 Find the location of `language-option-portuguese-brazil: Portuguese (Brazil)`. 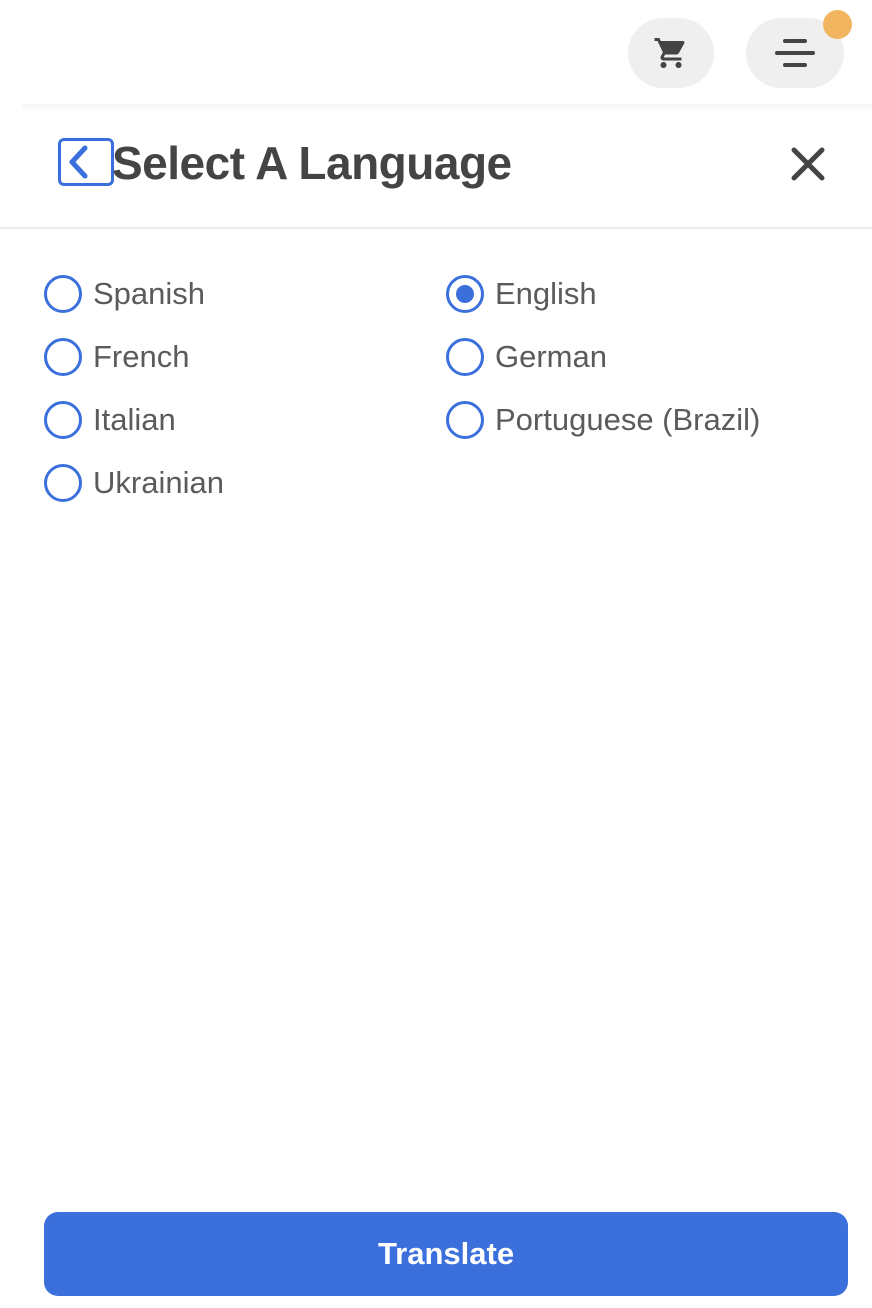

language-option-portuguese-brazil: Portuguese (Brazil) is located at coordinates (603, 420).